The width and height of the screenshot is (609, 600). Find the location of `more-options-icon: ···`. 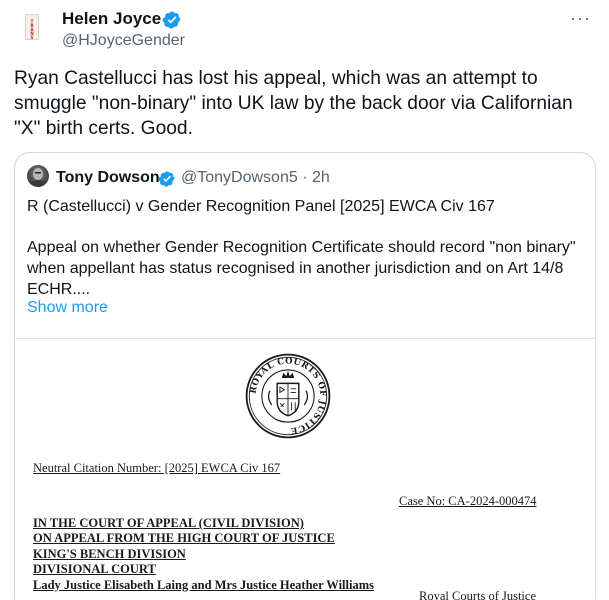

more-options-icon: ··· is located at coordinates (580, 18).